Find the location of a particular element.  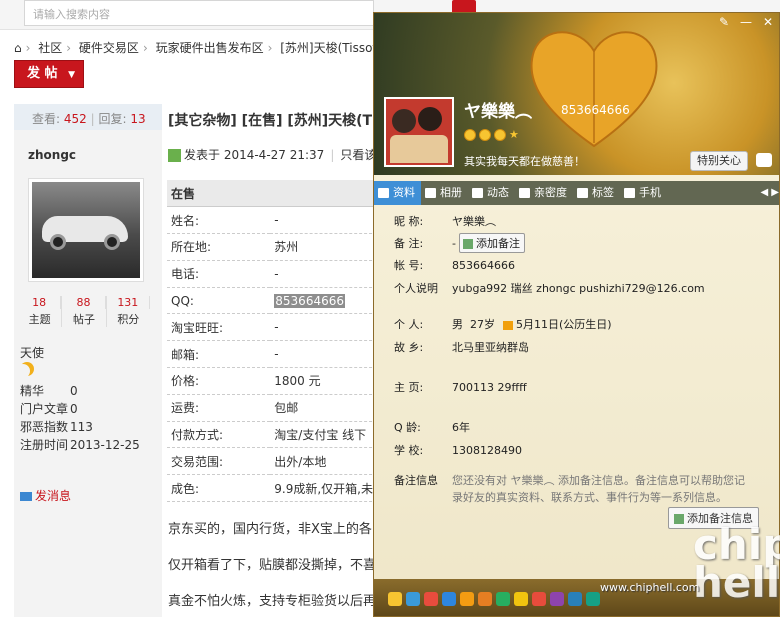

breadcrumb: ⌂ › 社区 › 硬件交易区 › 玩家硬件出售发布区 › [苏州]天梭(Tissot is located at coordinates (196, 48).